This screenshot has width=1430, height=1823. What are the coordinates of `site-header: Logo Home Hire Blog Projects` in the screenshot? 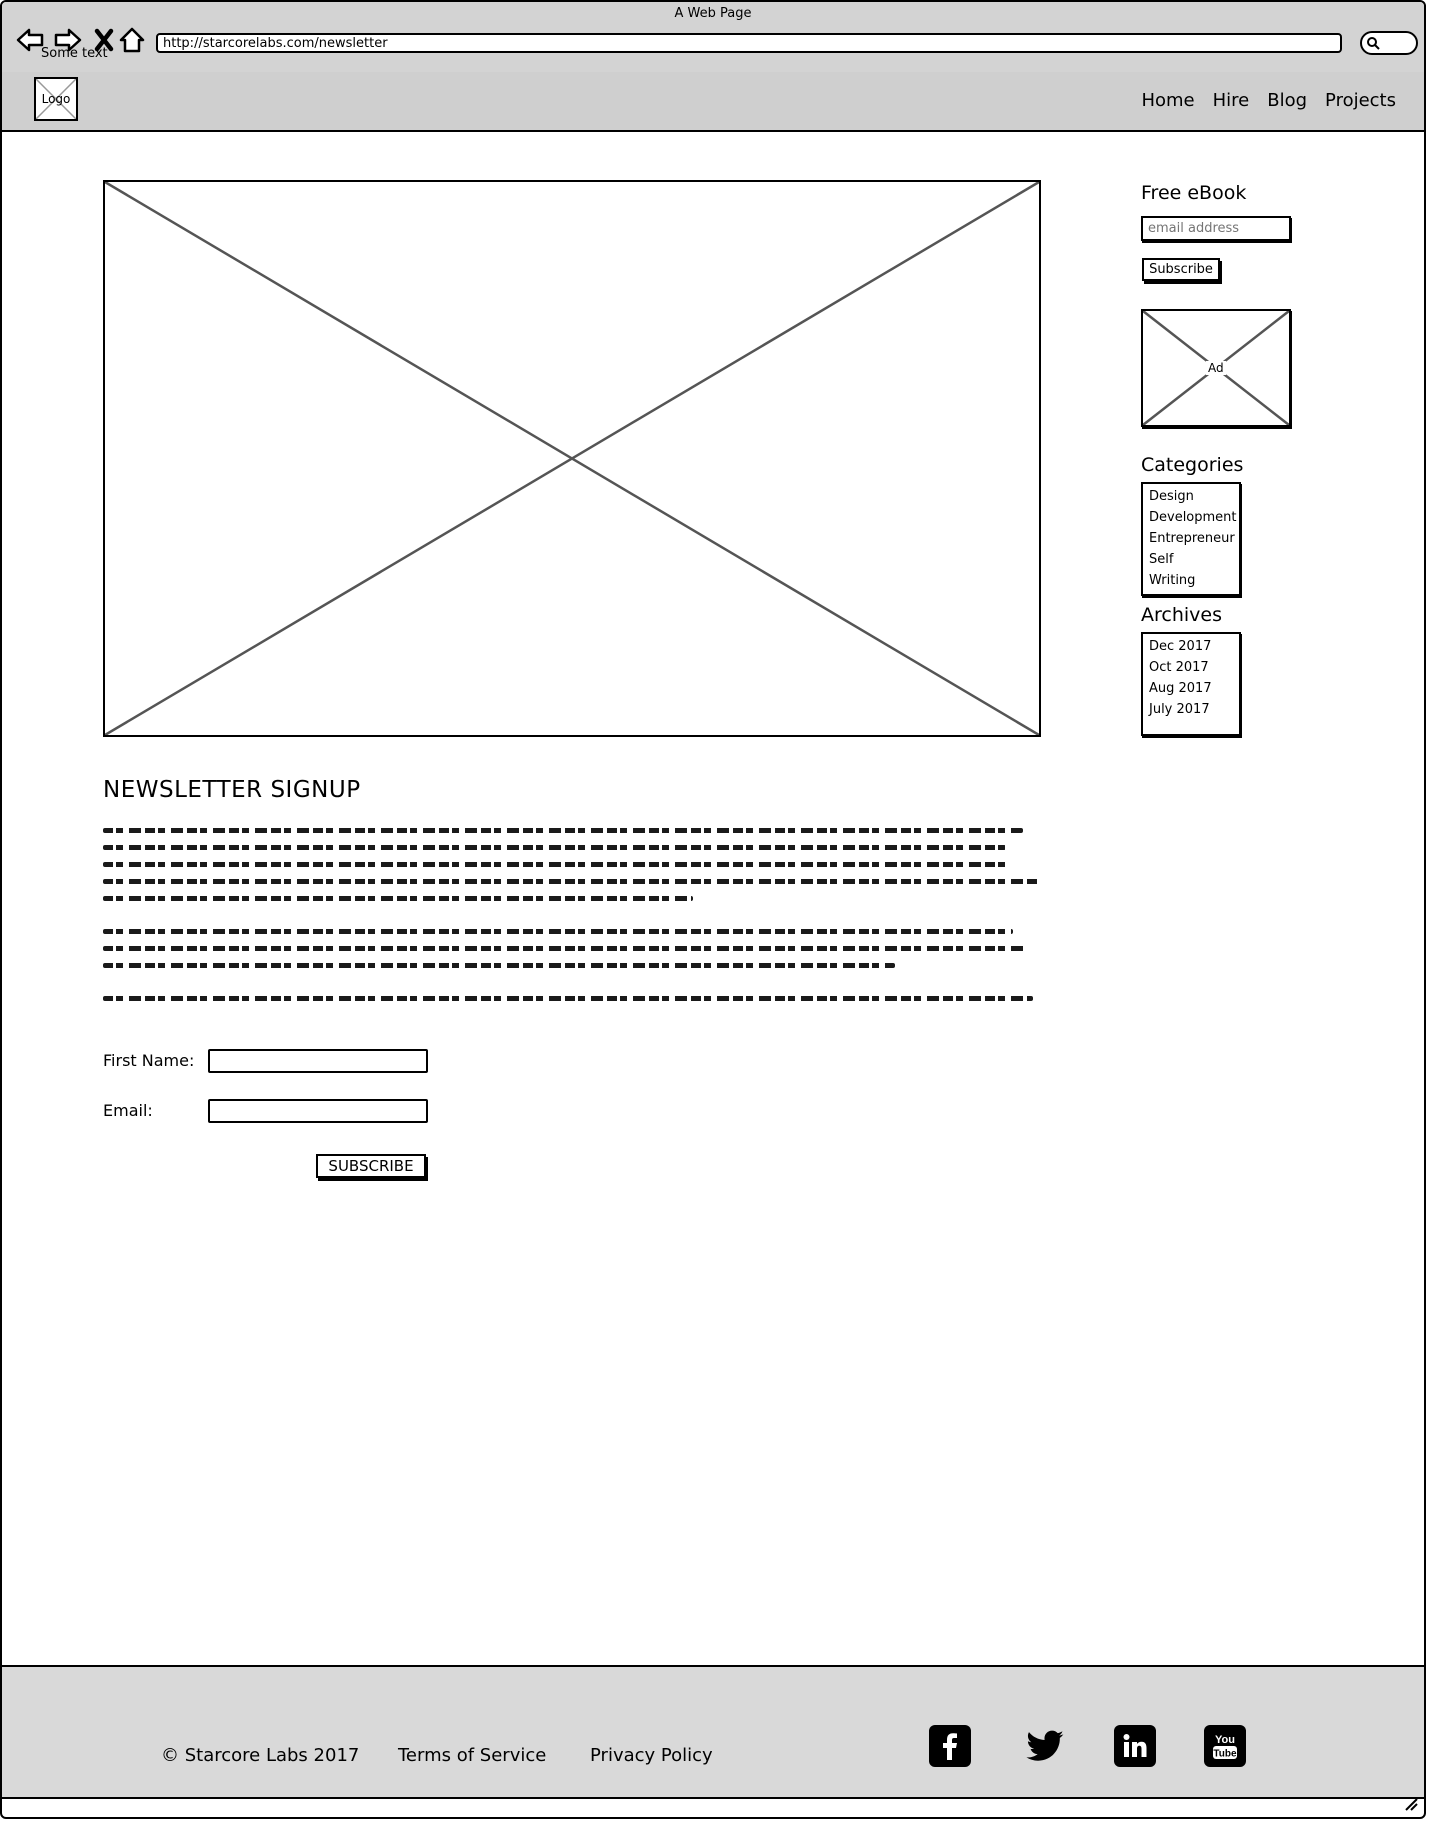 It's located at (713, 102).